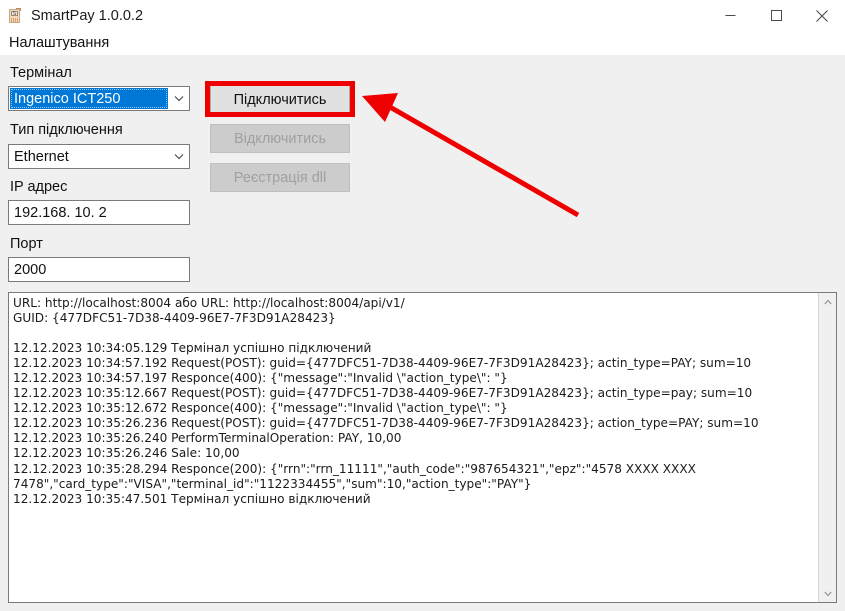 The width and height of the screenshot is (845, 611). What do you see at coordinates (280, 99) in the screenshot?
I see `connect-button: Підключитись` at bounding box center [280, 99].